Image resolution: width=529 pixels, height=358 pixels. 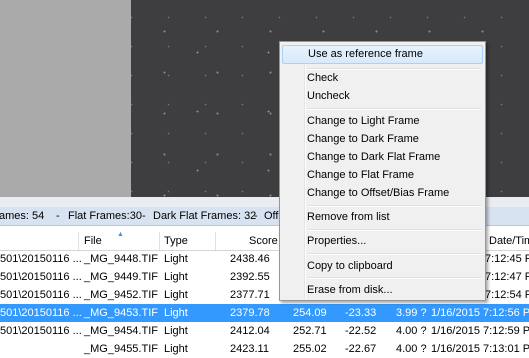 What do you see at coordinates (480, 331) in the screenshot?
I see `cell-date: 1/16/2015 7:12:59 PM` at bounding box center [480, 331].